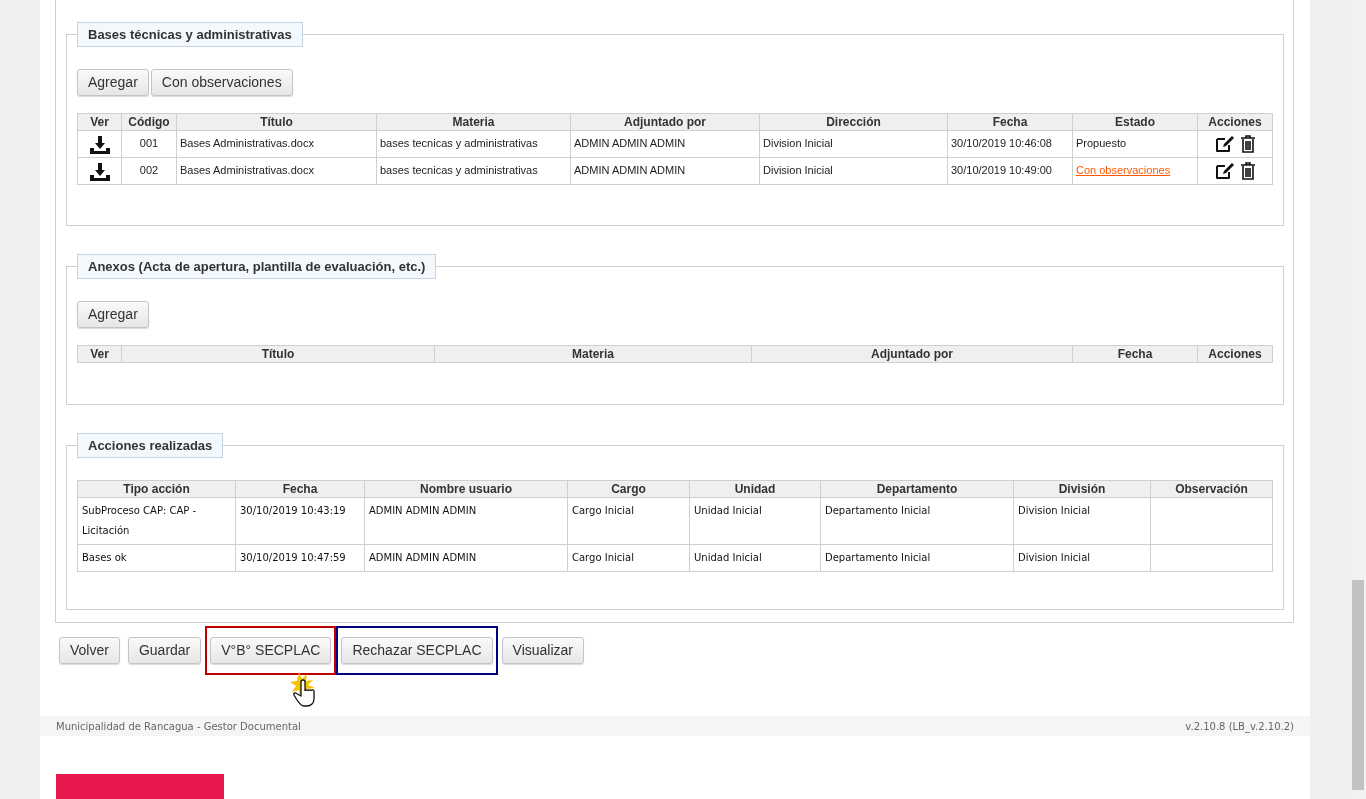 This screenshot has height=799, width=1366. Describe the element at coordinates (466, 489) in the screenshot. I see `column-header: Nombre usuario` at that location.